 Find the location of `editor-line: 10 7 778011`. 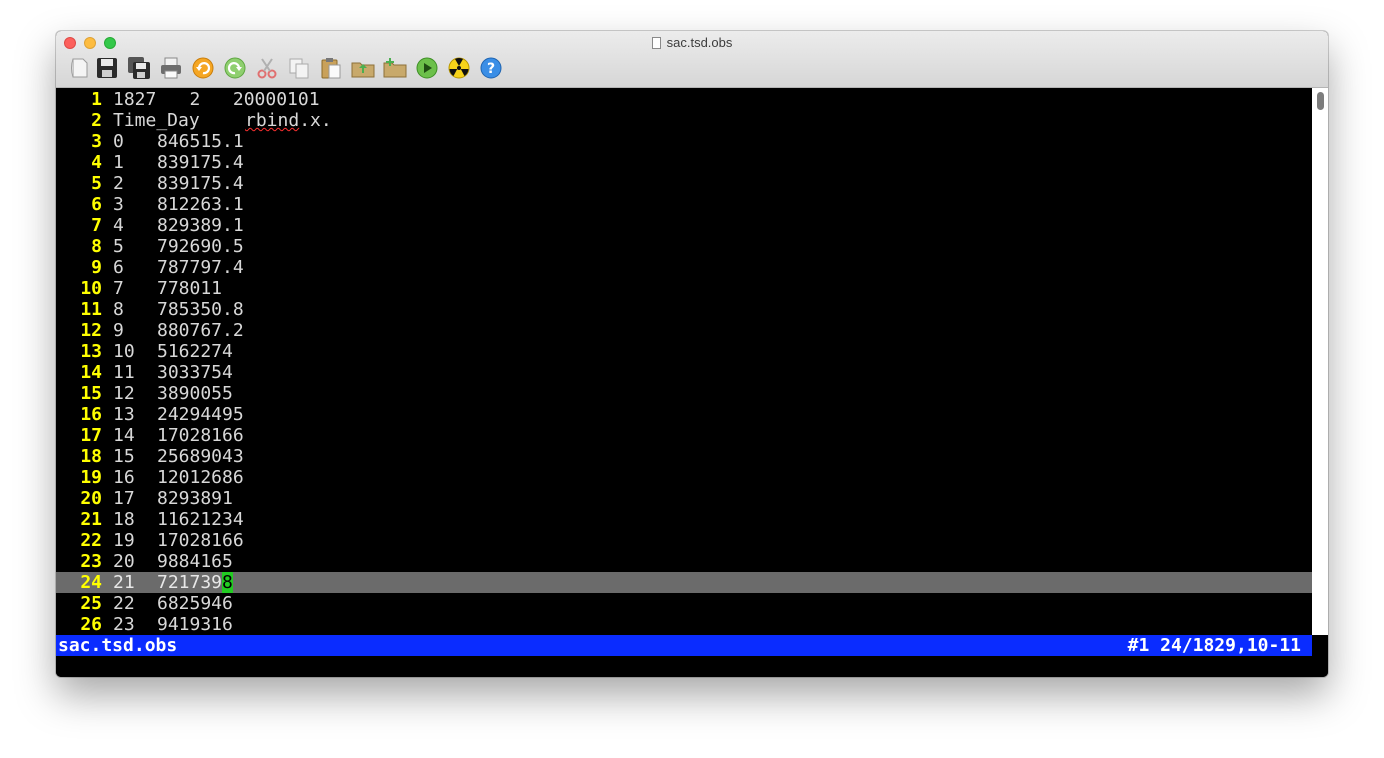

editor-line: 10 7 778011 is located at coordinates (684, 288).